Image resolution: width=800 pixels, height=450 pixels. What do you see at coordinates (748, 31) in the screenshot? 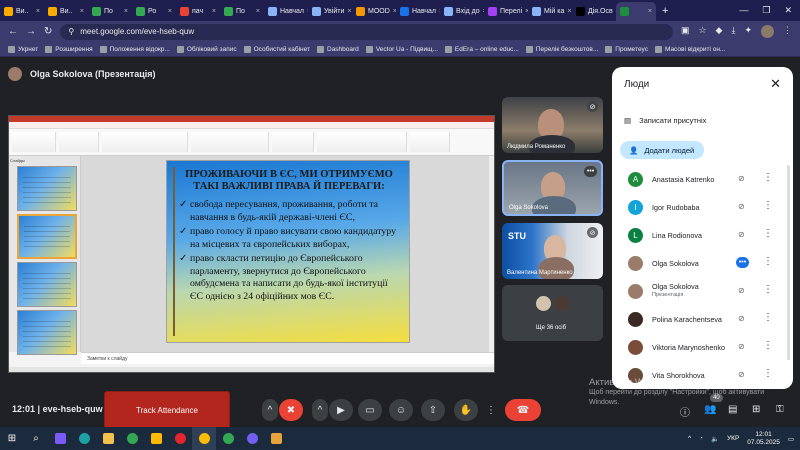
I see `puzzle-icon: ✦` at bounding box center [748, 31].